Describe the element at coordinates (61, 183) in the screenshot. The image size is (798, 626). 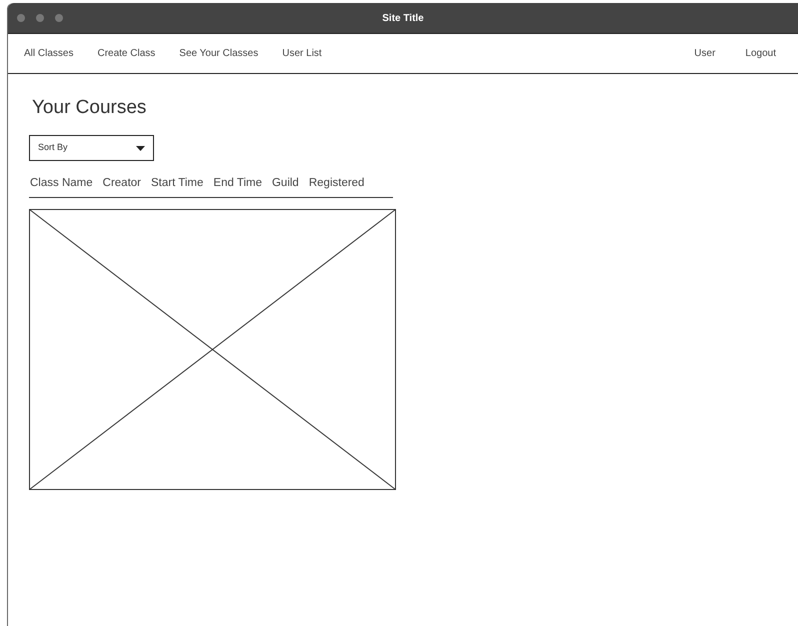
I see `column-header: Class Name` at that location.